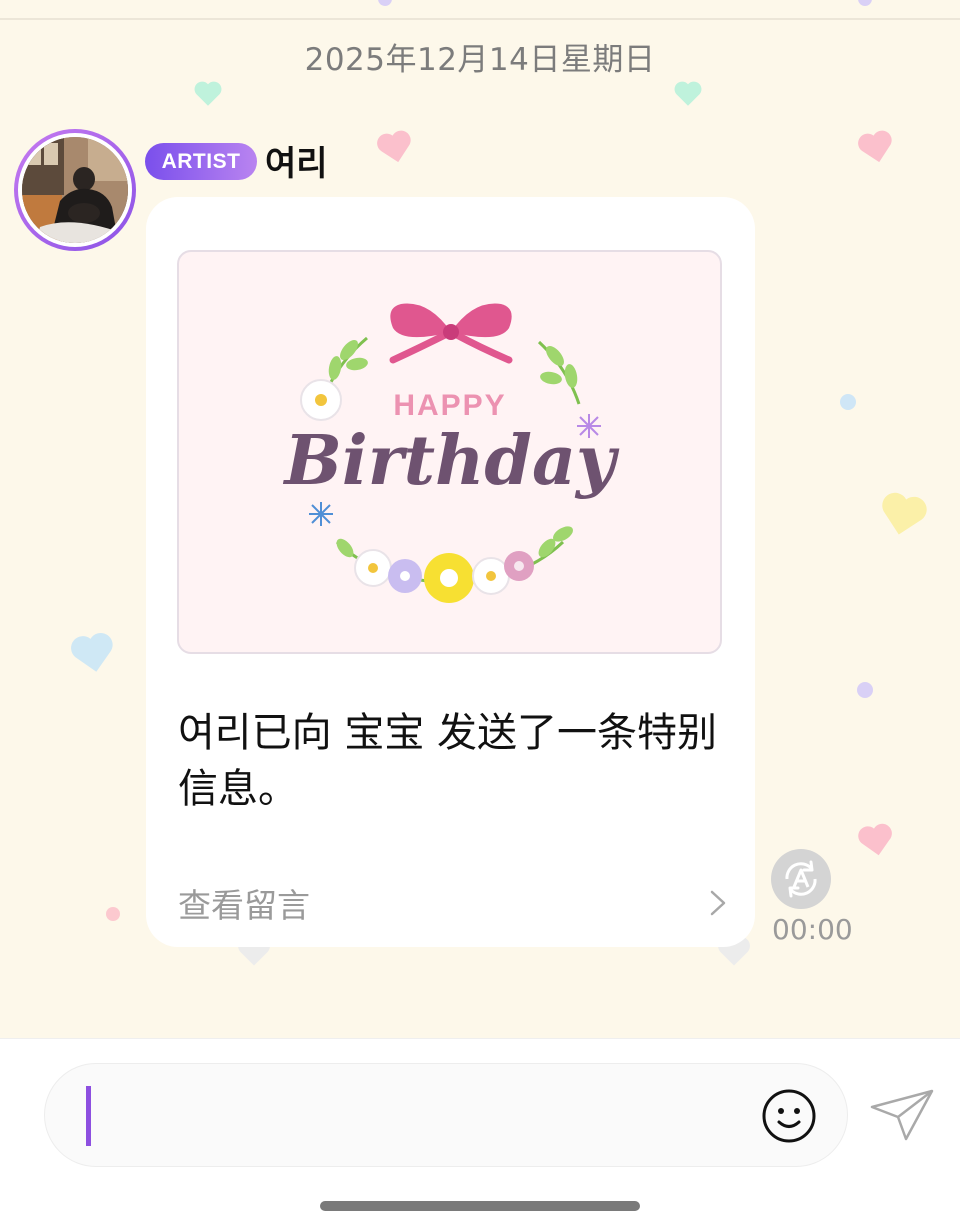 Image resolution: width=960 pixels, height=1231 pixels. Describe the element at coordinates (296, 160) in the screenshot. I see `sender-name: 여리` at that location.